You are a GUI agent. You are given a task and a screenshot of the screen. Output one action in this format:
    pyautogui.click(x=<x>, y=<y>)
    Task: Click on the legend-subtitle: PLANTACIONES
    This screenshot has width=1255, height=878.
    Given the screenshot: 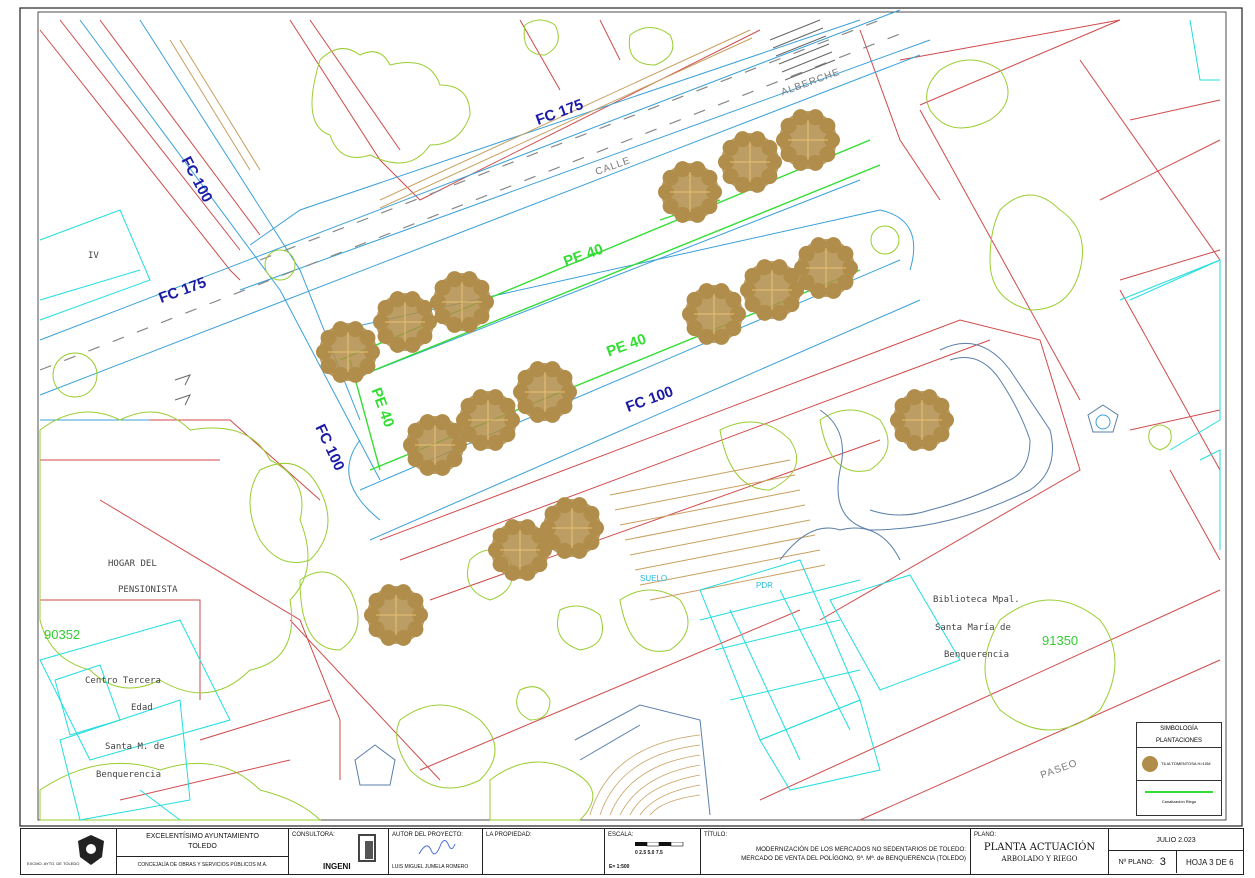 What is the action you would take?
    pyautogui.click(x=1179, y=741)
    